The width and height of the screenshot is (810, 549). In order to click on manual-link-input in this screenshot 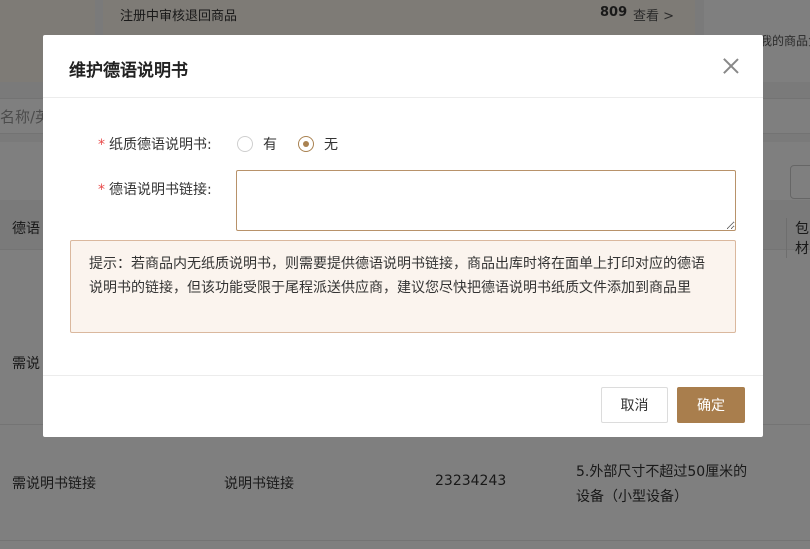, I will do `click(486, 200)`.